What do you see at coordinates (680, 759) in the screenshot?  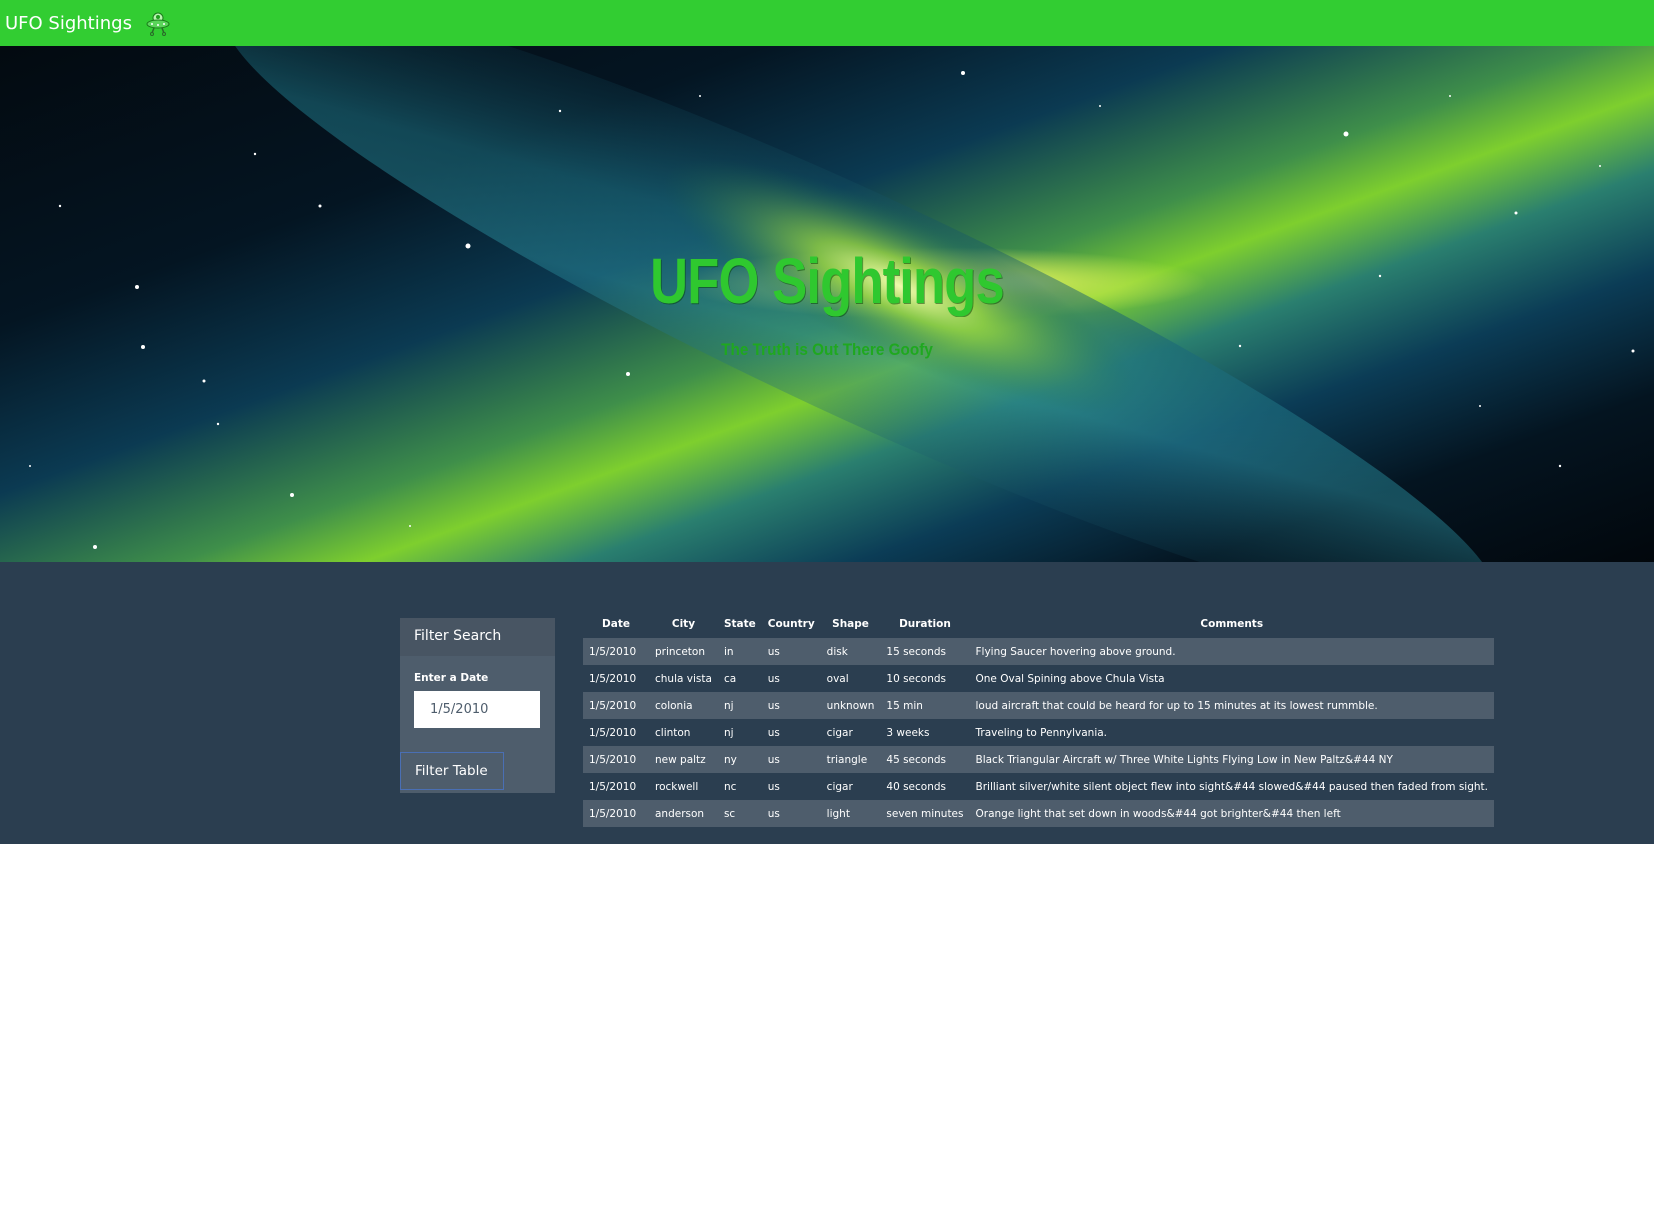 I see `cell-city: new paltz` at bounding box center [680, 759].